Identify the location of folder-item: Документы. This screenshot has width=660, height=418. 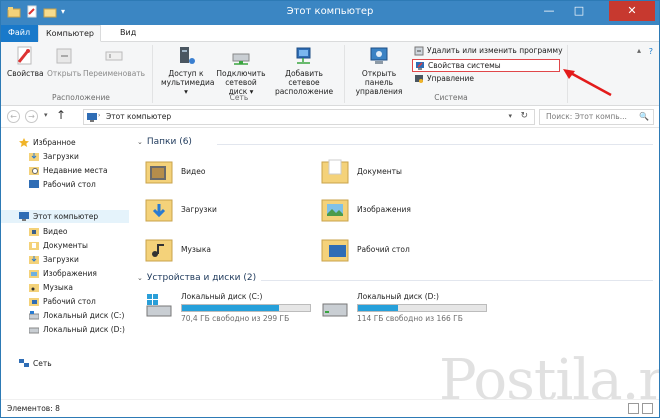
(361, 171).